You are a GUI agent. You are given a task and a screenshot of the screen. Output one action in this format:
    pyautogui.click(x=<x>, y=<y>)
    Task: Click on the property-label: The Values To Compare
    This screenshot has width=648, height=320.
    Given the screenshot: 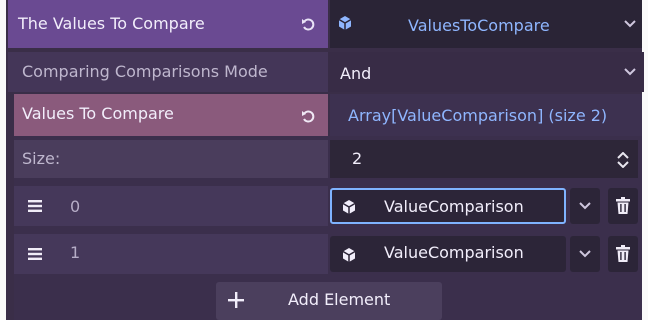 What is the action you would take?
    pyautogui.click(x=111, y=23)
    